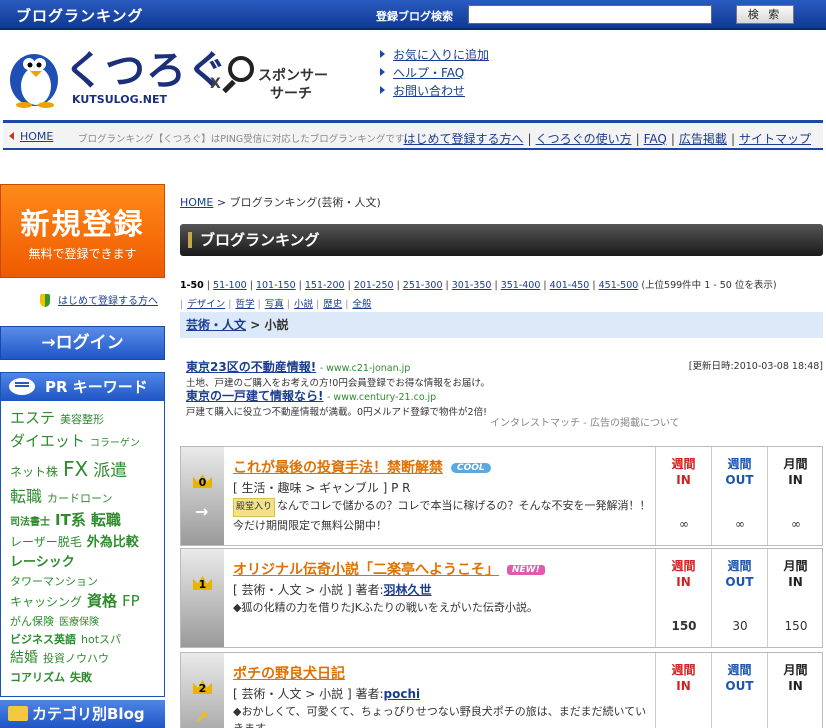 The image size is (826, 728). I want to click on author-link: 羽林久世, so click(408, 590).